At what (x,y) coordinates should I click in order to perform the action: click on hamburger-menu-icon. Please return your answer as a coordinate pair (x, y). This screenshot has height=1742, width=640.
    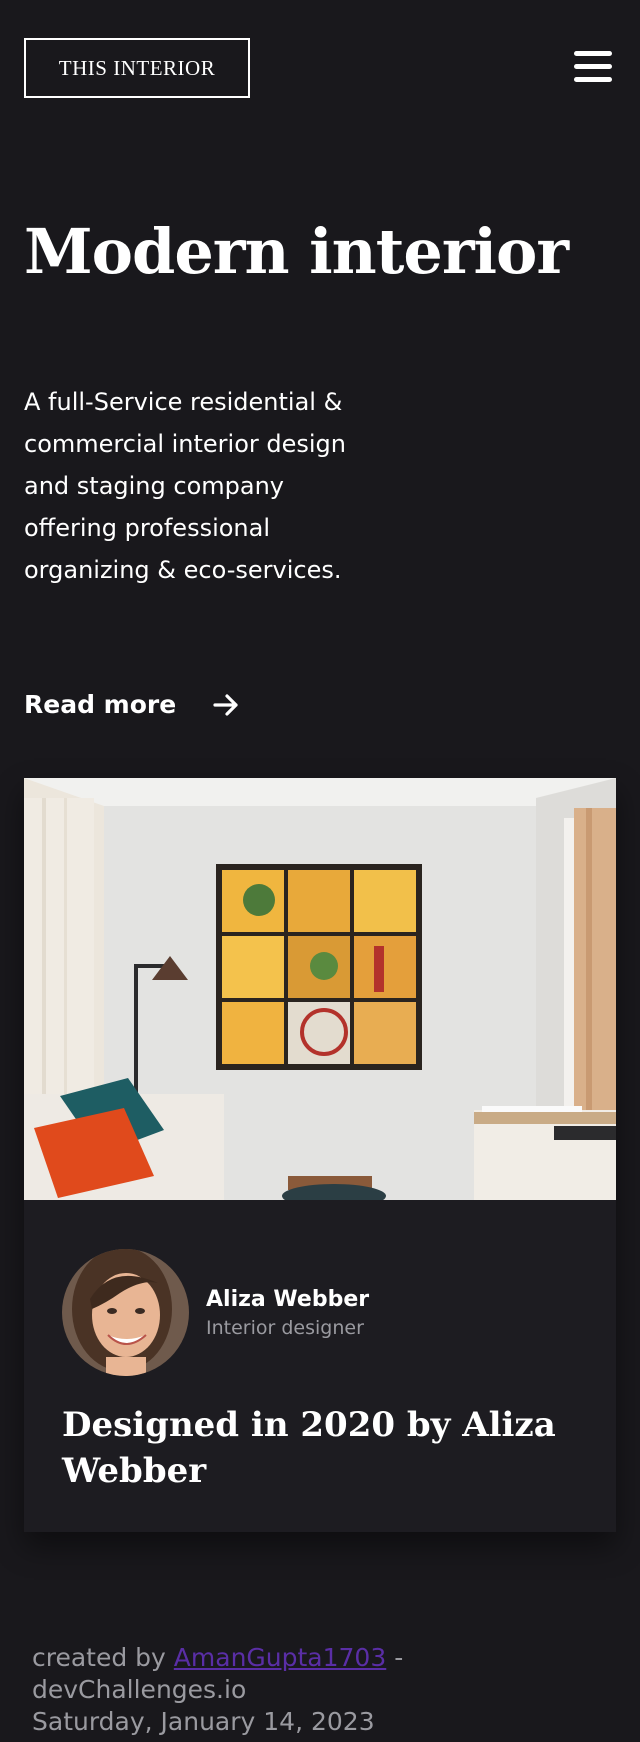
    Looking at the image, I should click on (594, 68).